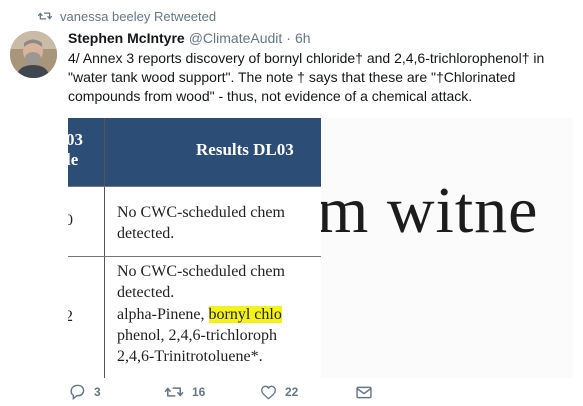 This screenshot has width=583, height=406. Describe the element at coordinates (104, 248) in the screenshot. I see `table-divider-vertical` at that location.